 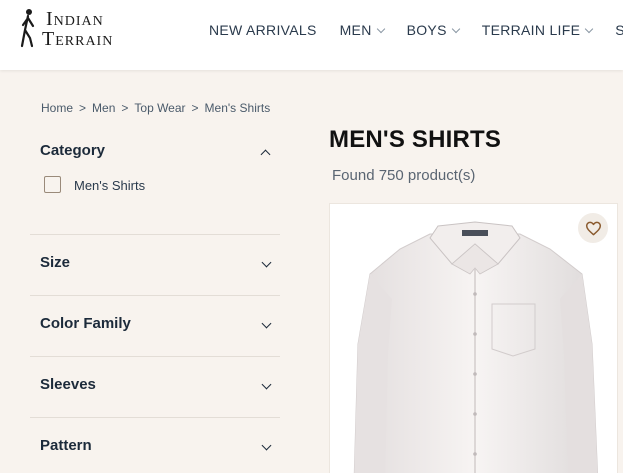 I want to click on page-title: MEN'S SHIRTS, so click(x=415, y=139).